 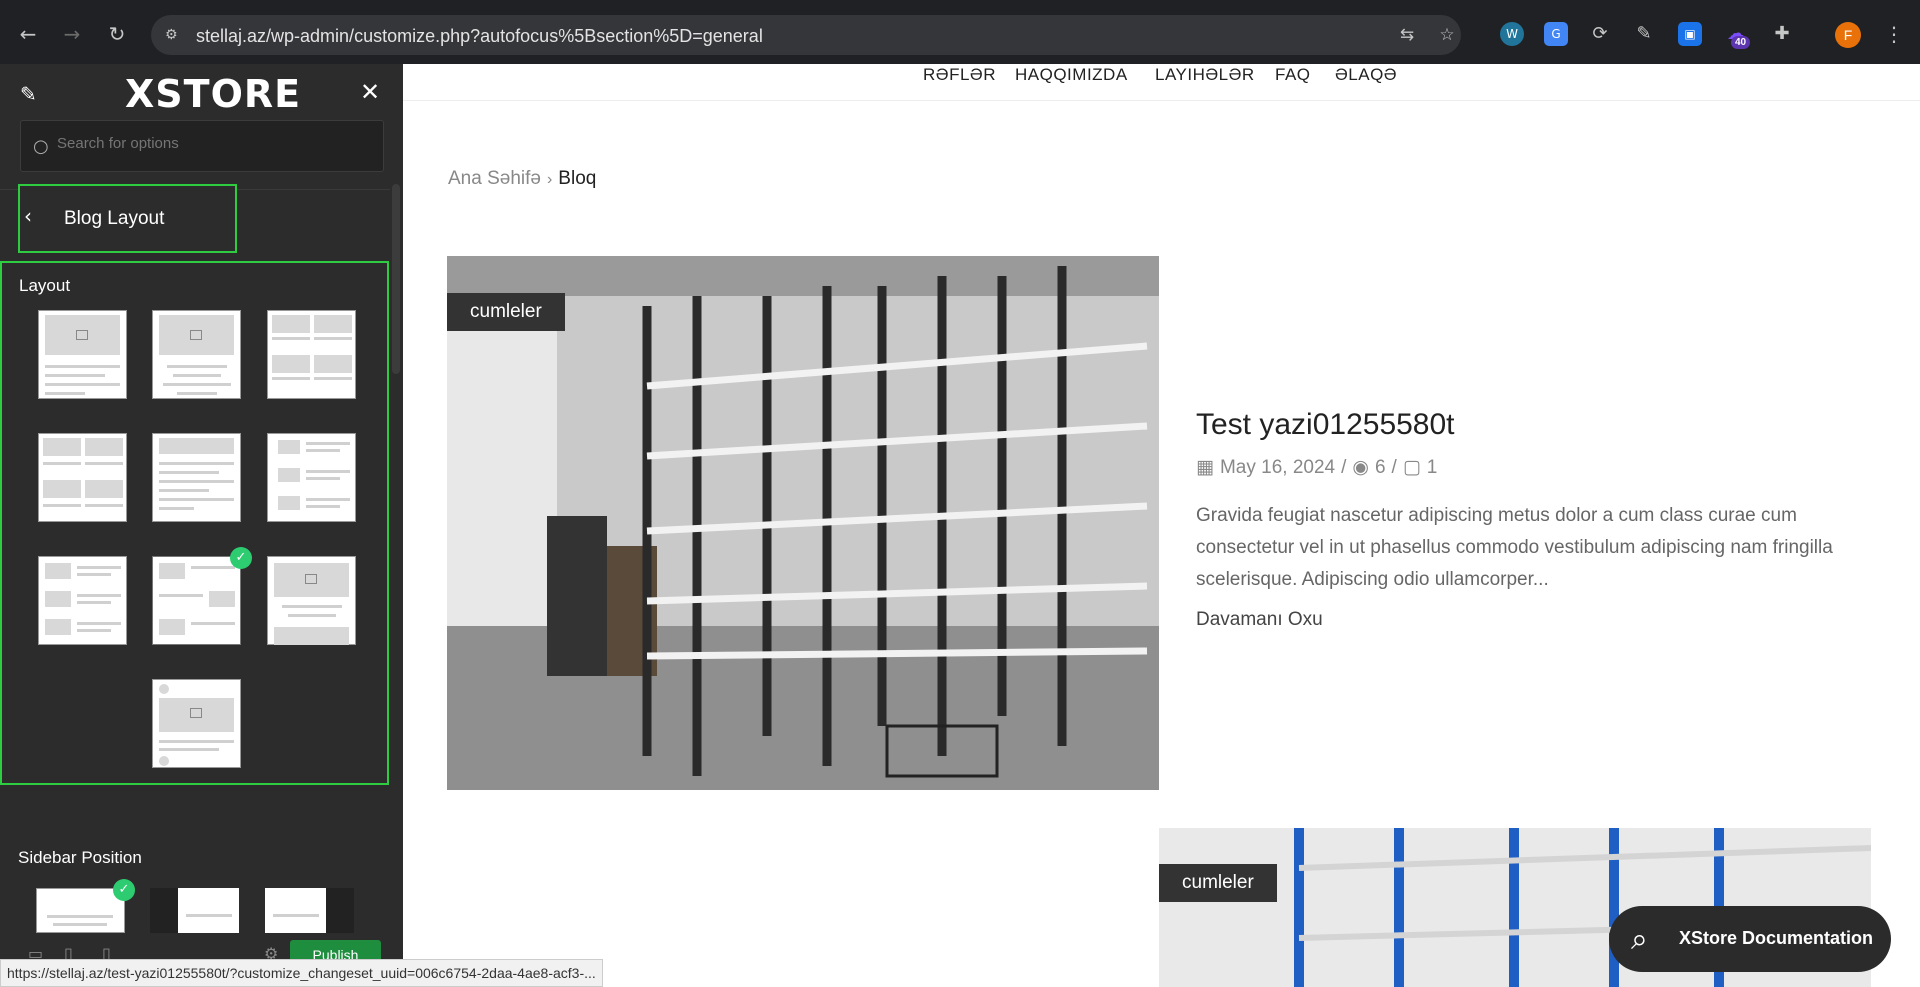 What do you see at coordinates (117, 34) in the screenshot?
I see `reload-icon: ↻` at bounding box center [117, 34].